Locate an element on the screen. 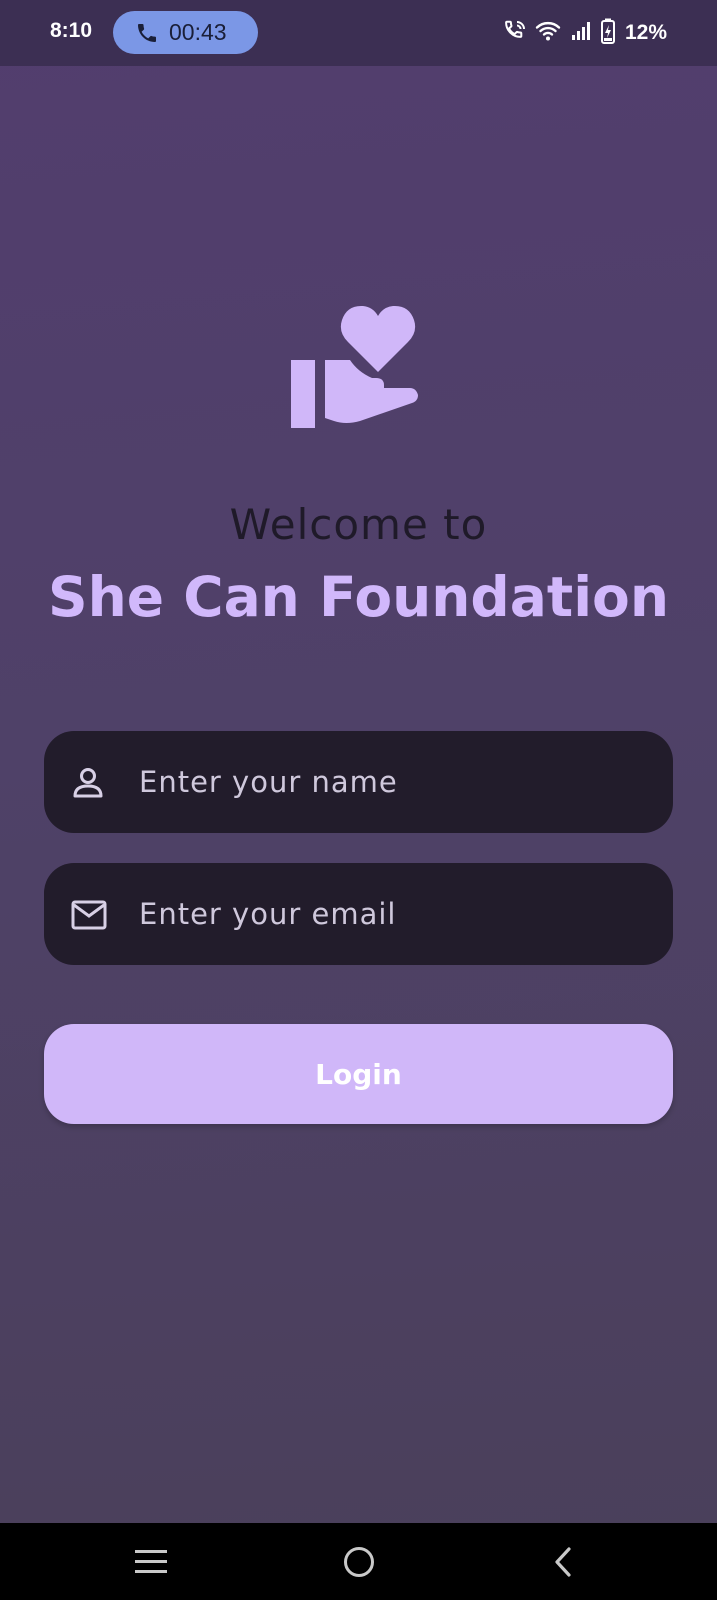 The image size is (717, 1600). status-bar: 8:10 00:43 12% is located at coordinates (358, 33).